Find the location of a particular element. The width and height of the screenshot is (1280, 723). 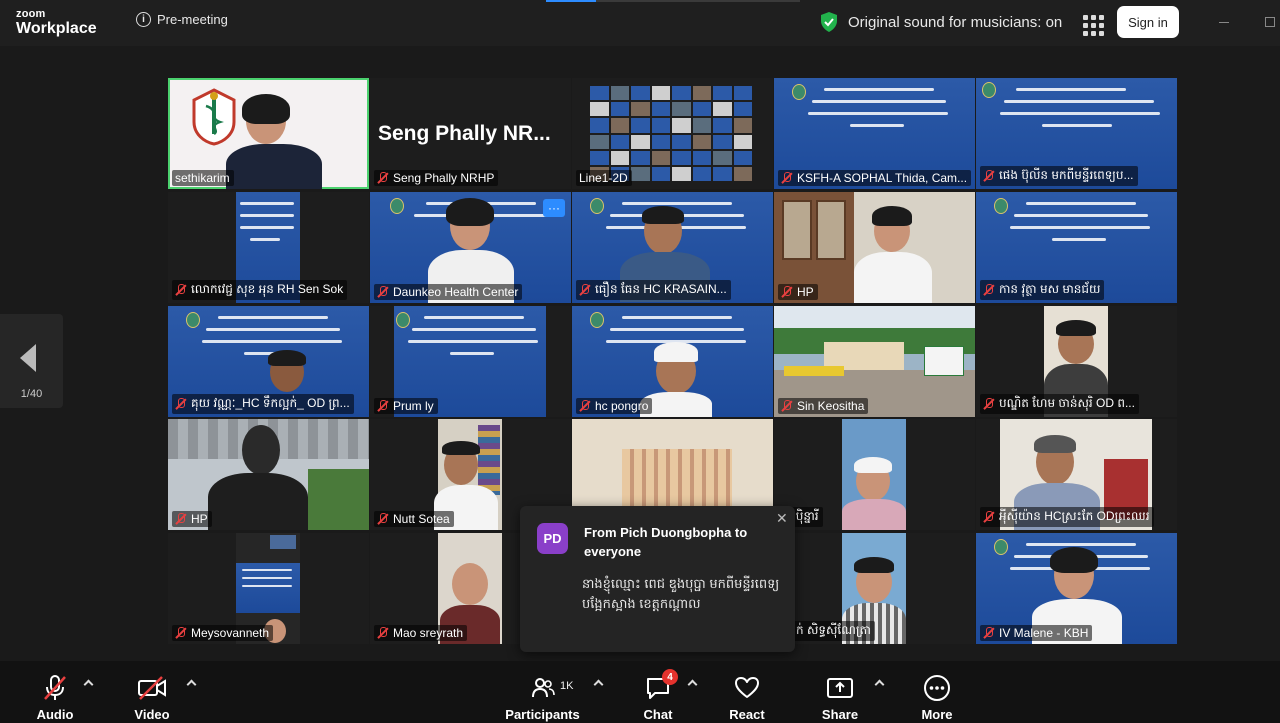

participants-label: Participants is located at coordinates (542, 714).